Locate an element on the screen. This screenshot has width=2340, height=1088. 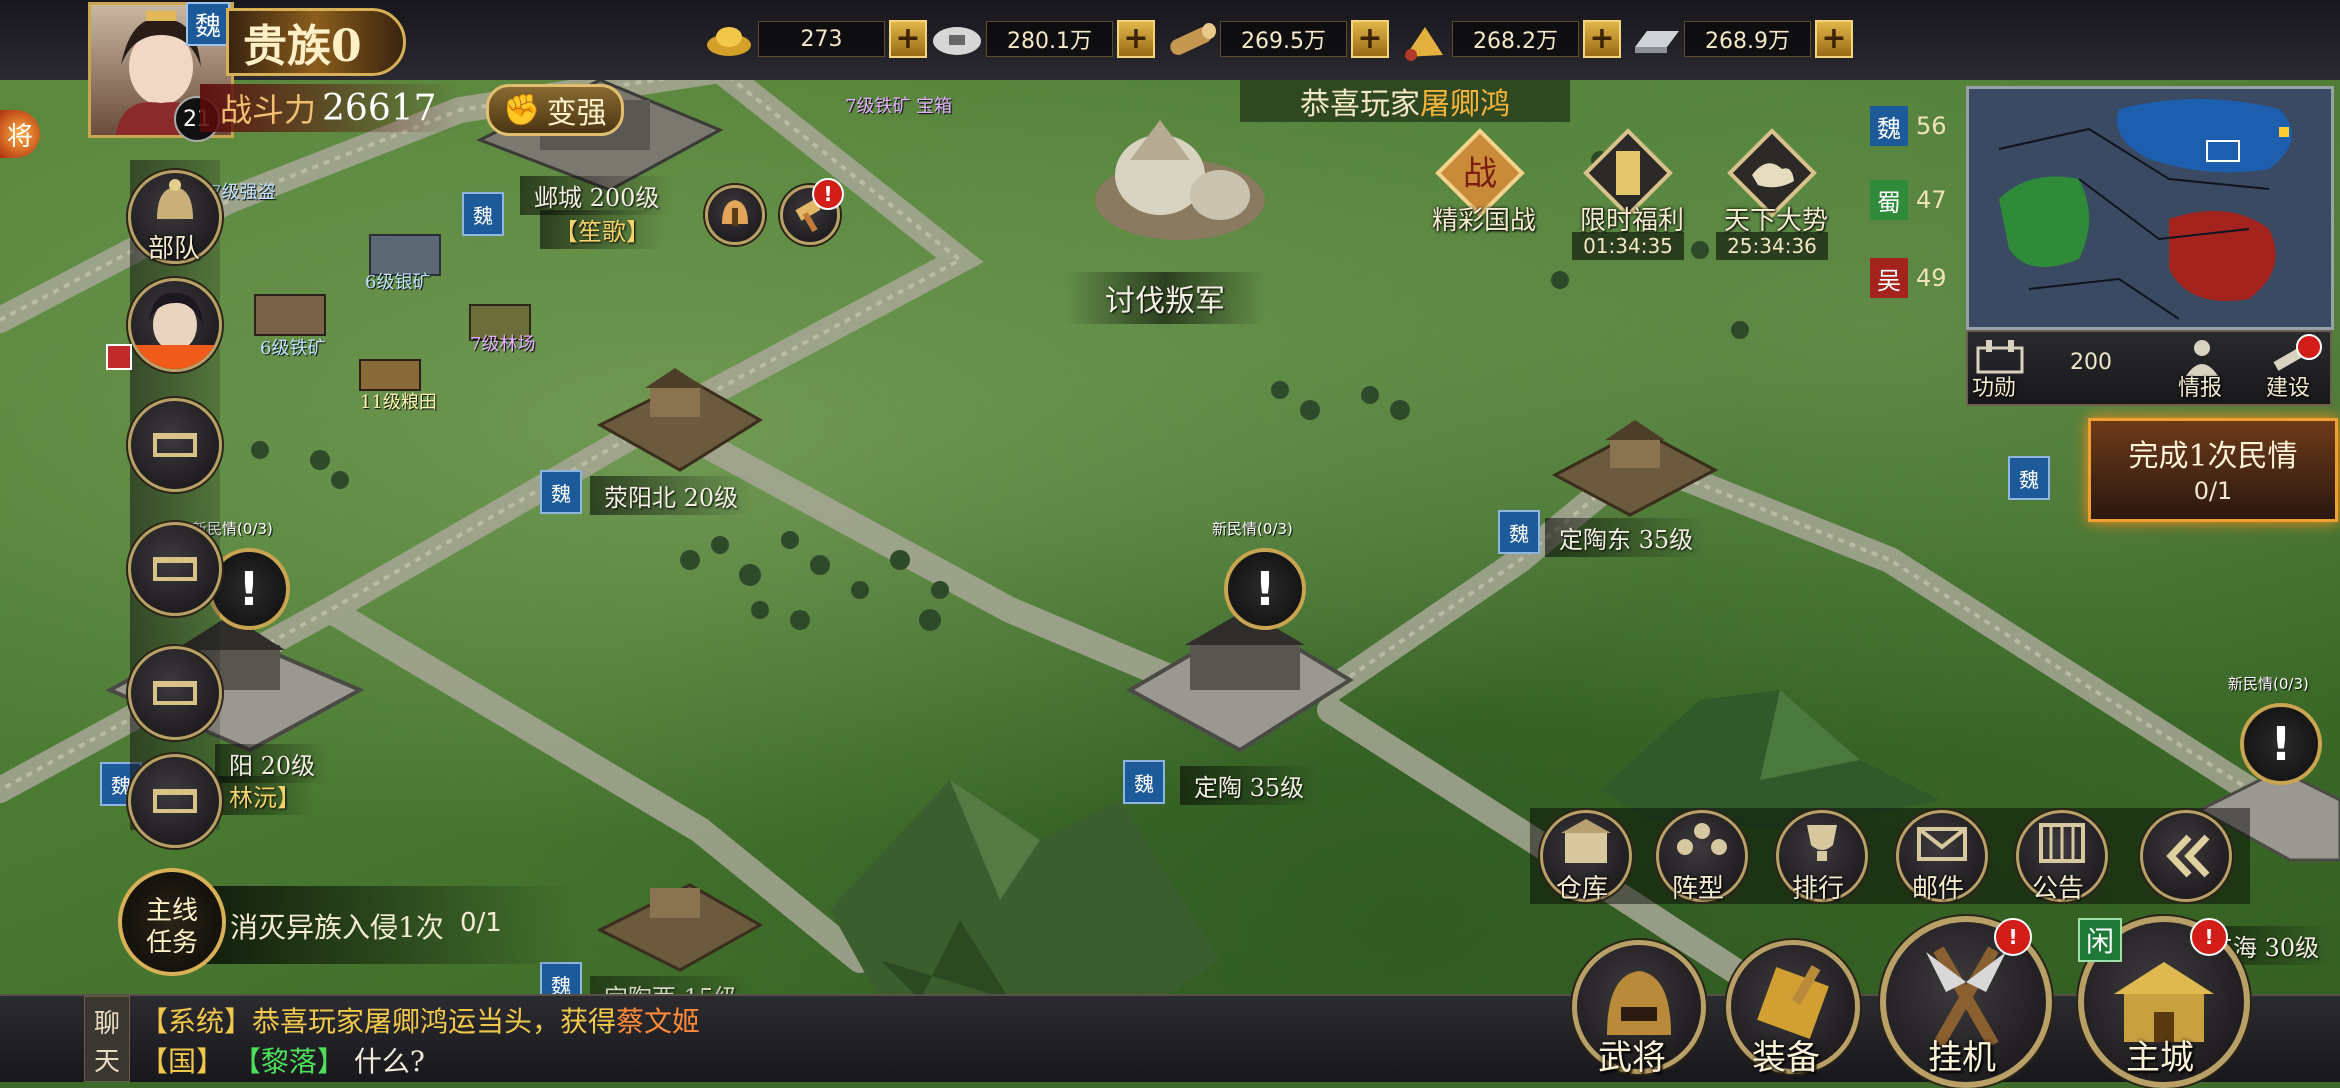
bottom-button-label: 武将 is located at coordinates (1632, 1058).